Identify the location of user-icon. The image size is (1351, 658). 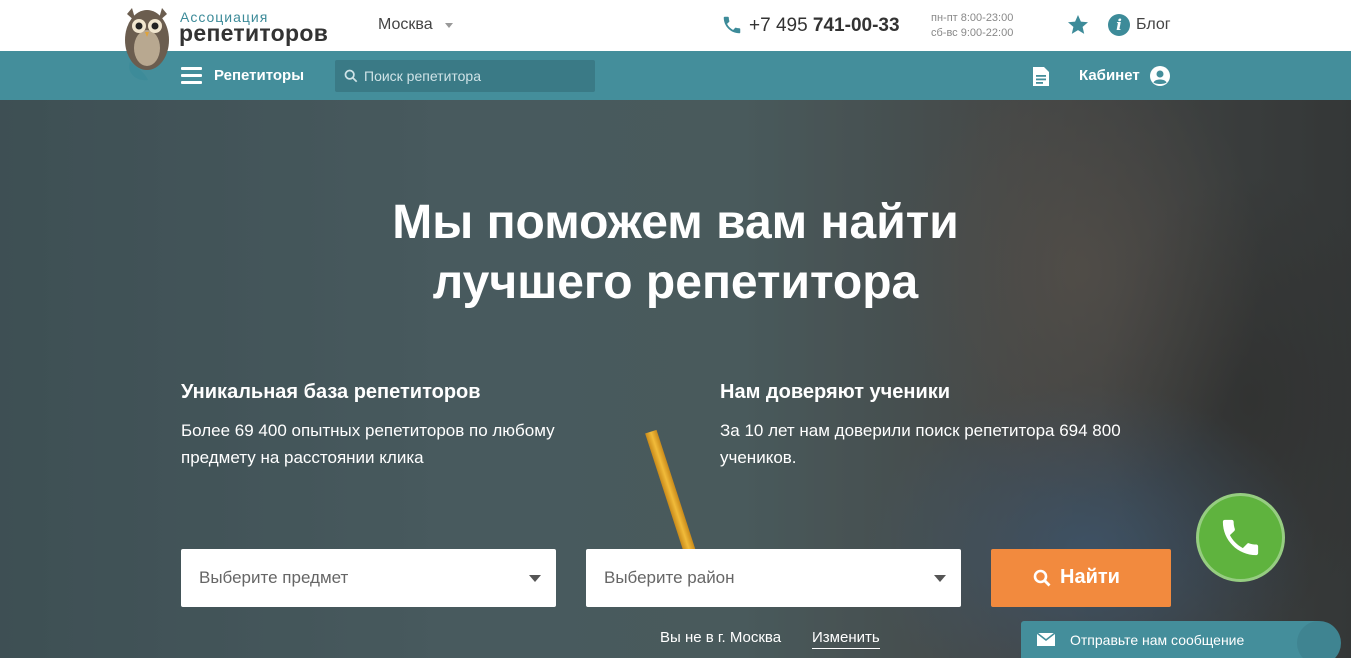
(1160, 76).